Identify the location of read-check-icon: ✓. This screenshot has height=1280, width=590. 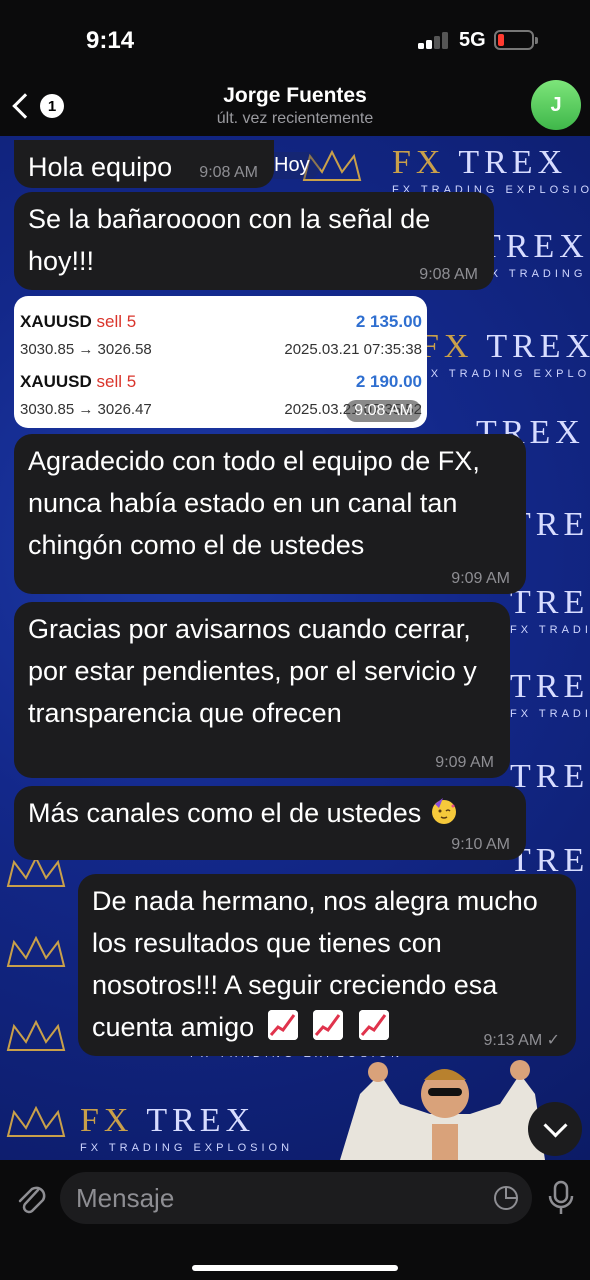
(553, 1040).